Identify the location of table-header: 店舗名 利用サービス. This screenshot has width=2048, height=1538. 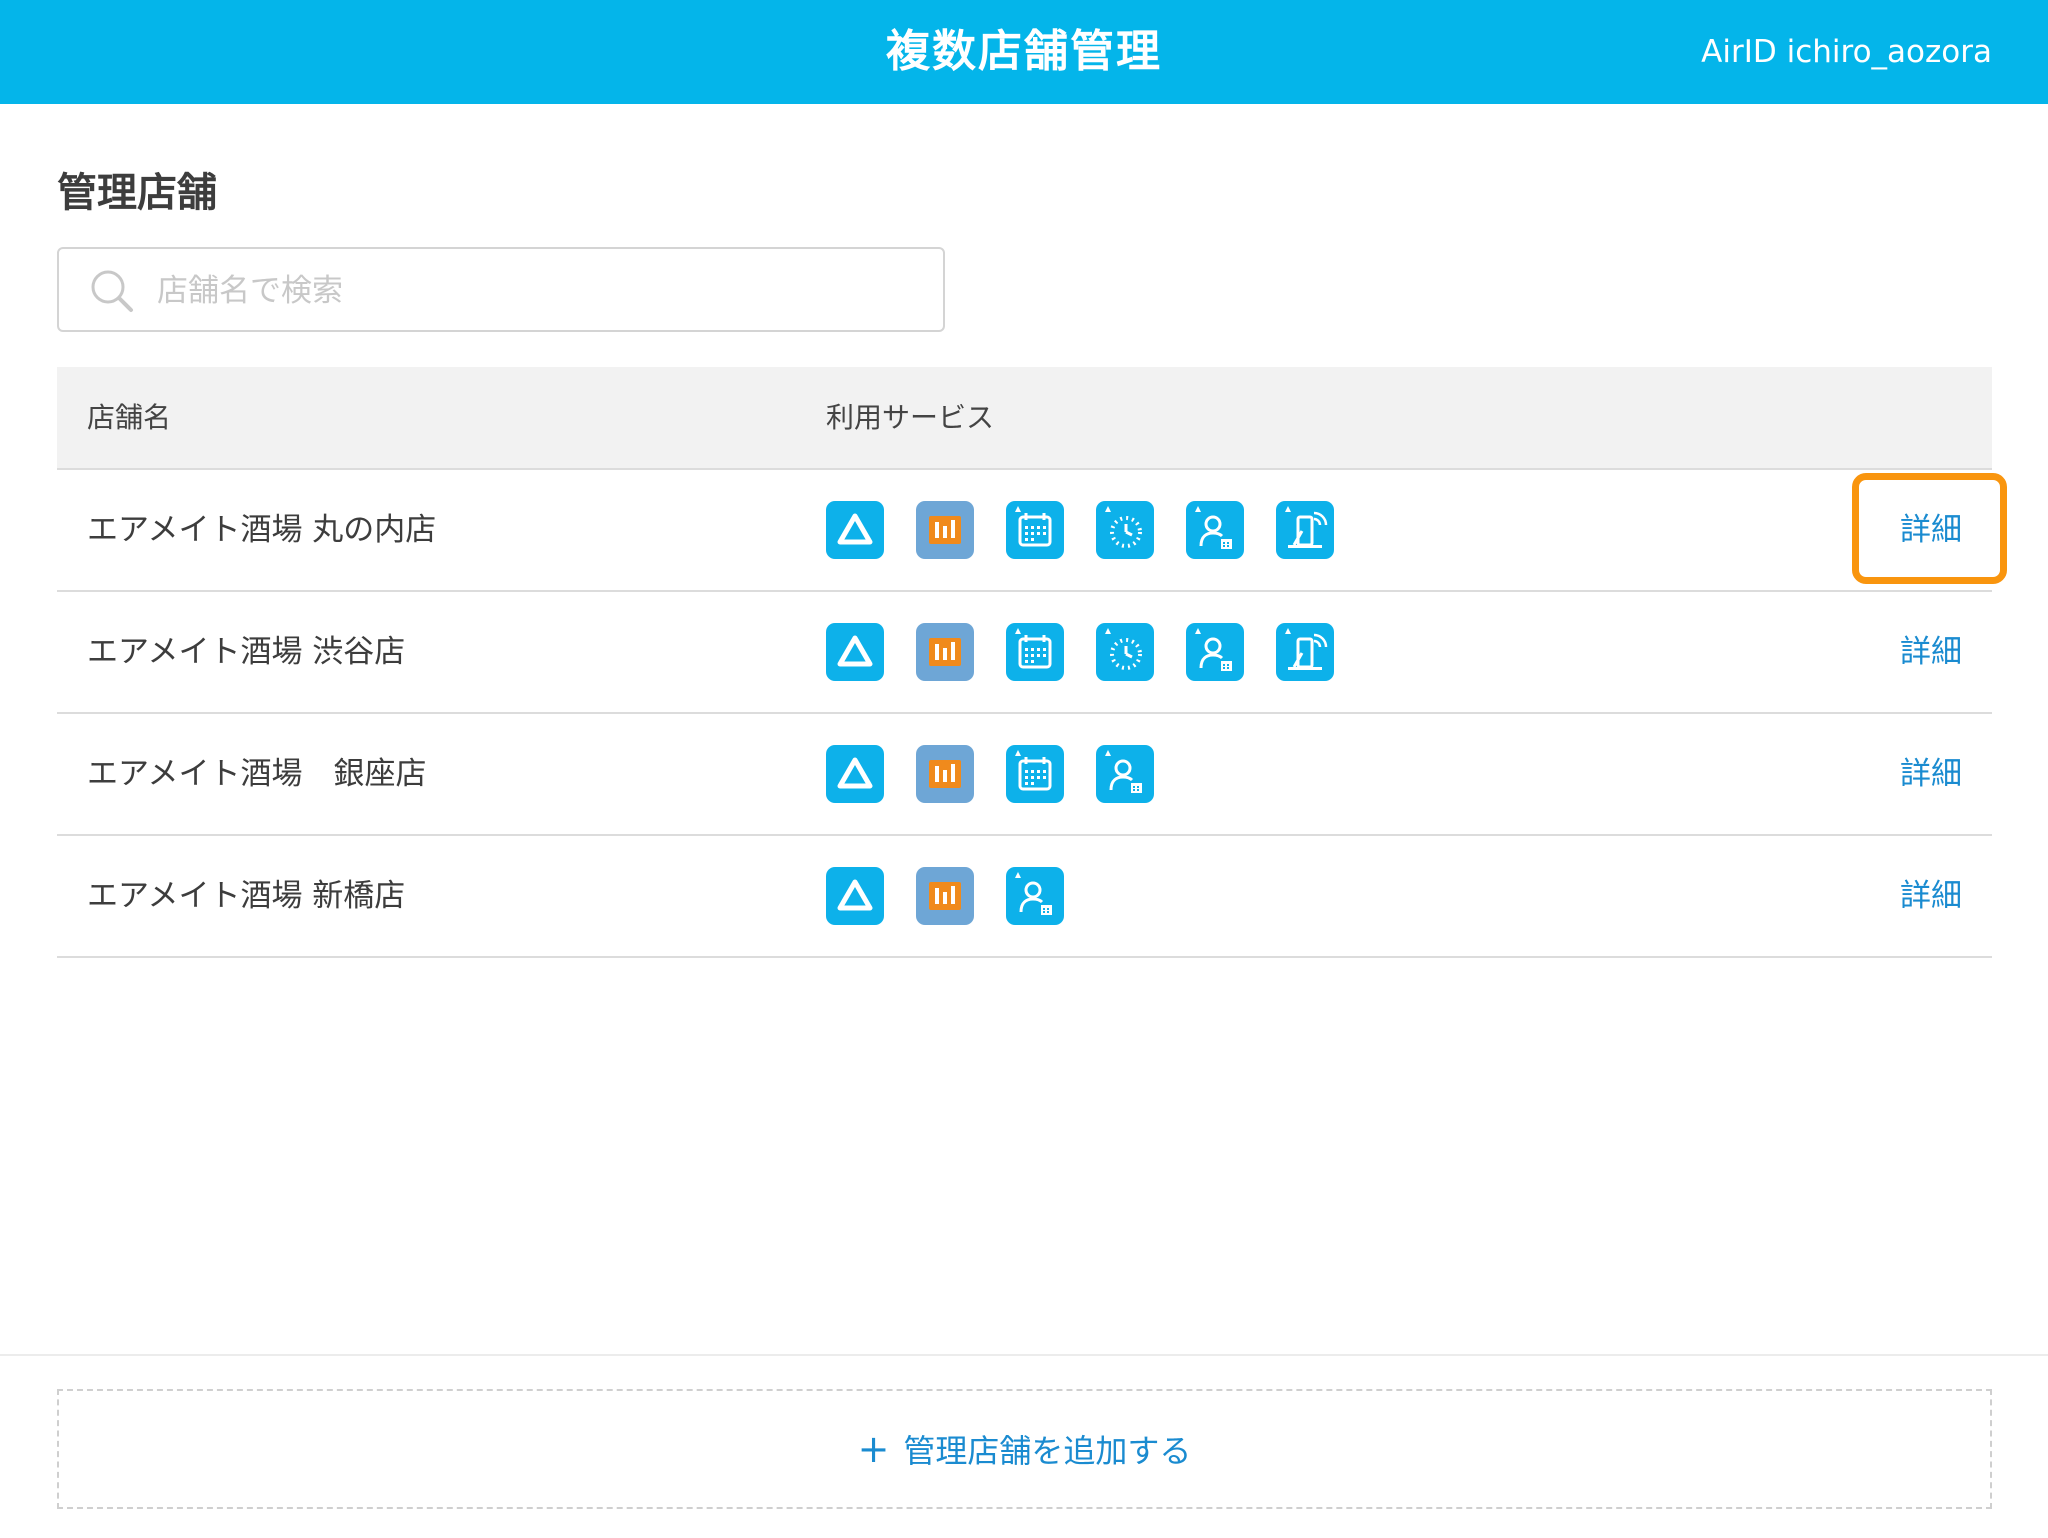
(1024, 418).